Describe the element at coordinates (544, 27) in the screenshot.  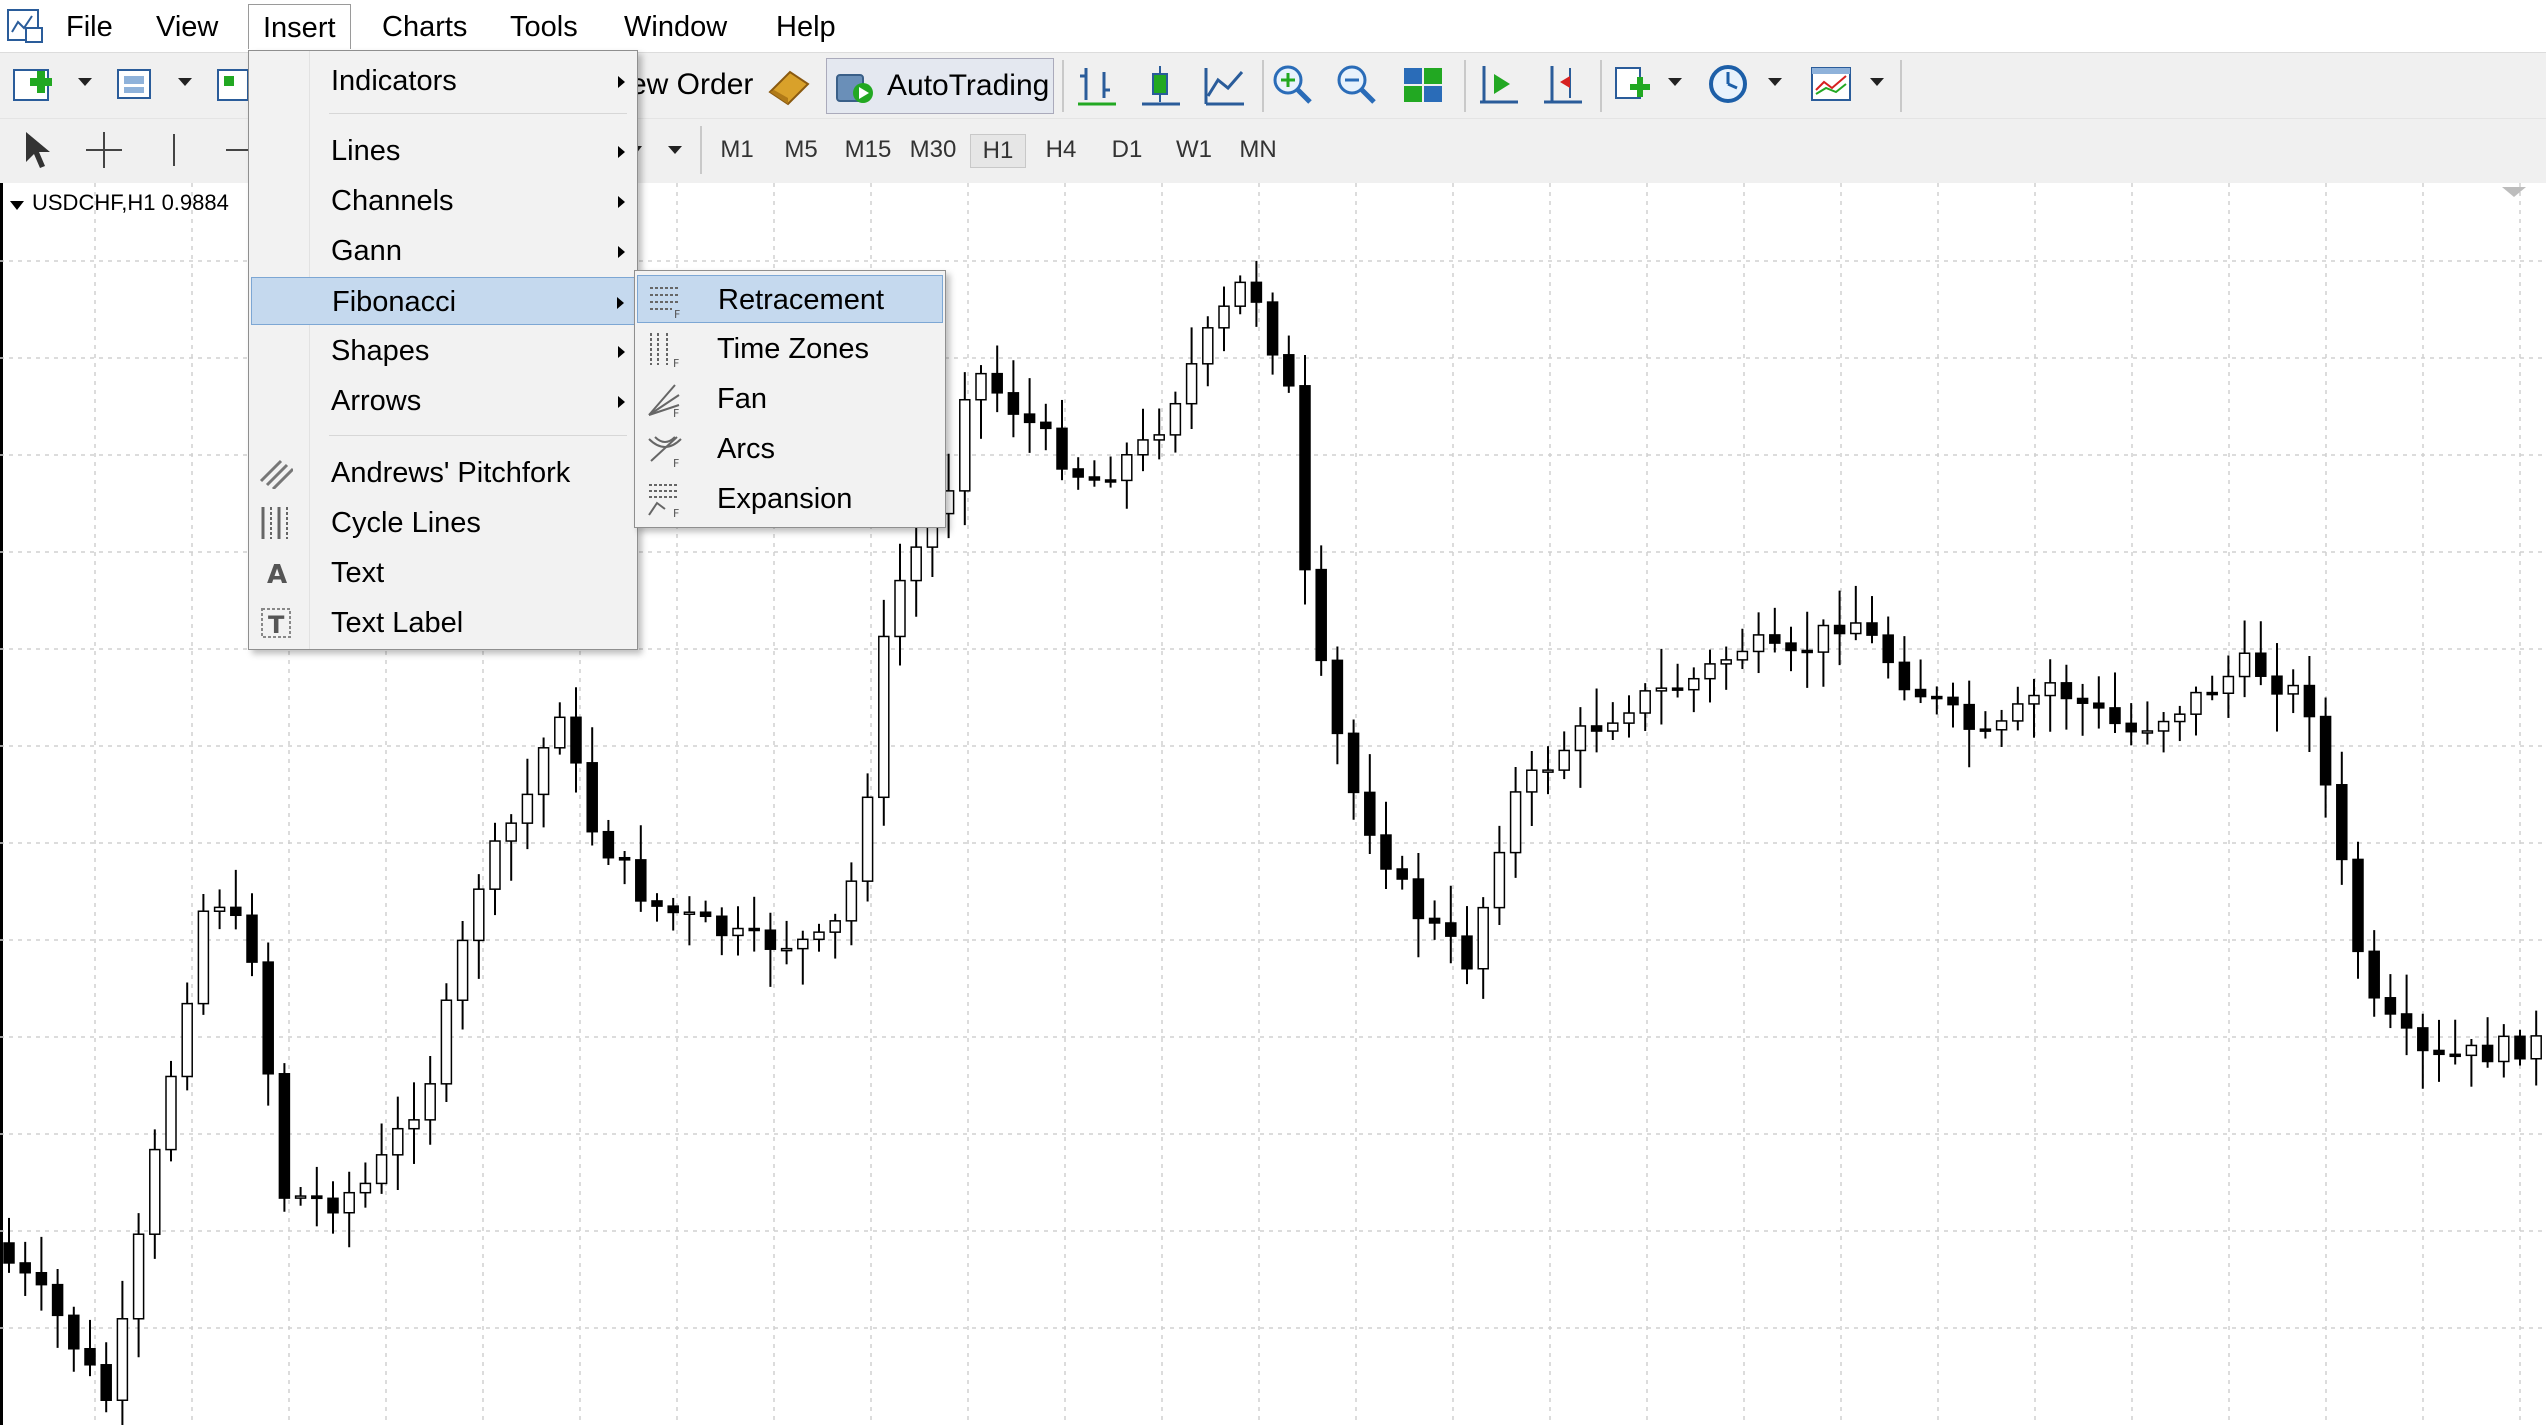
I see `menu-tools: Tools` at that location.